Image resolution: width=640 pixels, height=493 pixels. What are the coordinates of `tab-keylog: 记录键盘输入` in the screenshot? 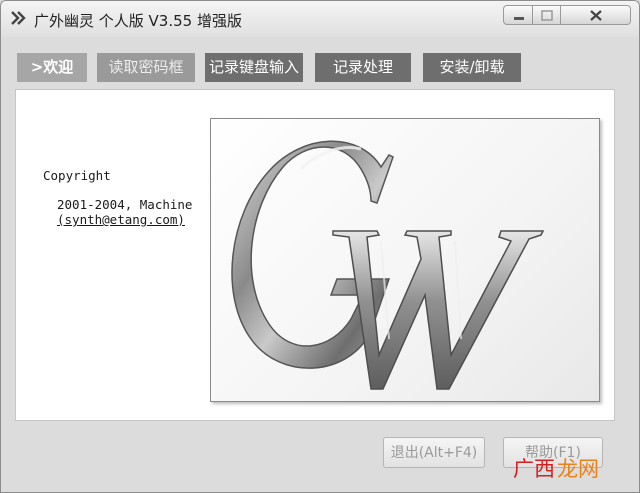 It's located at (254, 67).